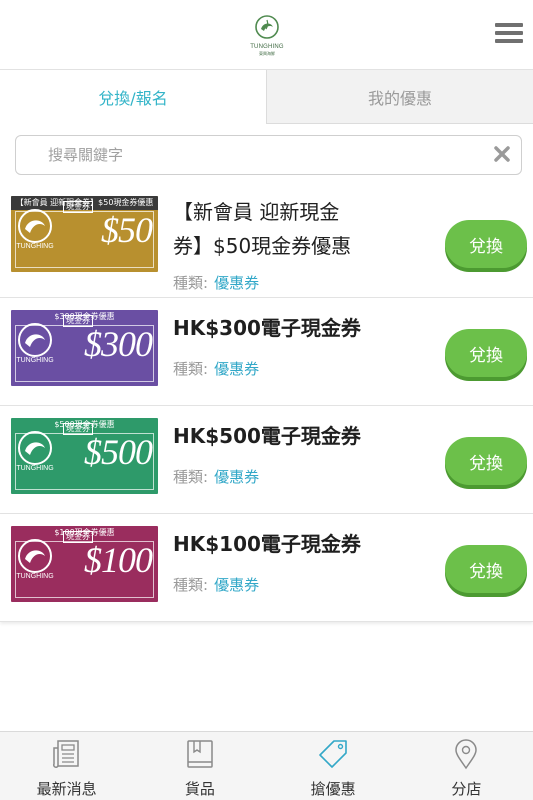 Image resolution: width=533 pixels, height=800 pixels. What do you see at coordinates (267, 328) in the screenshot?
I see `coupon-title-line: HK$300電子現金券` at bounding box center [267, 328].